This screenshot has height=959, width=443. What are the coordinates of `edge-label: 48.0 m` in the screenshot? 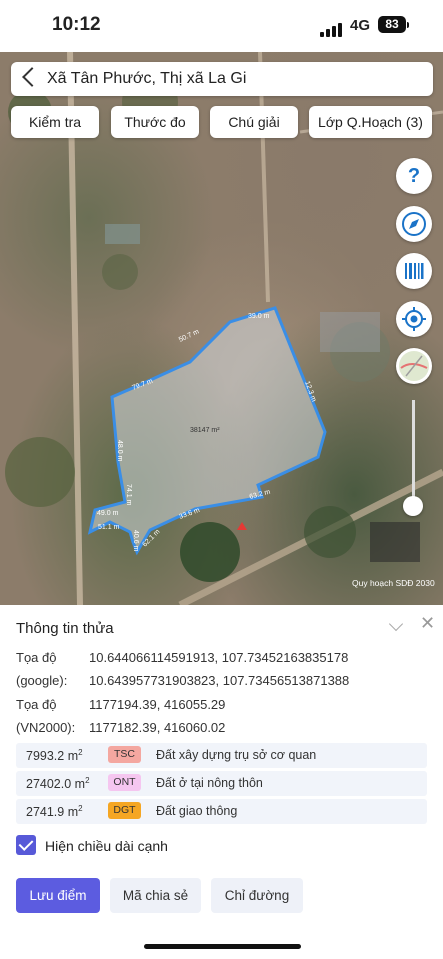 It's located at (119, 451).